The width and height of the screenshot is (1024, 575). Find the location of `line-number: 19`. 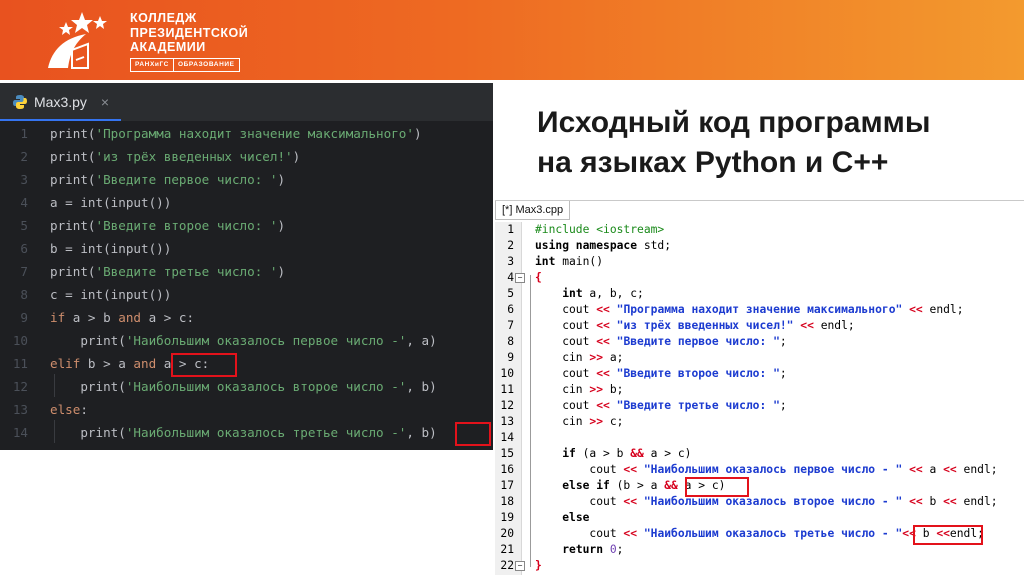

line-number: 19 is located at coordinates (507, 517).